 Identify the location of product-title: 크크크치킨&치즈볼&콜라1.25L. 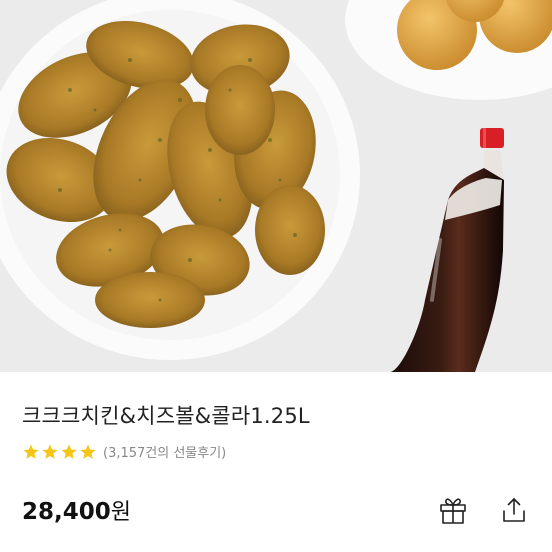
(166, 416).